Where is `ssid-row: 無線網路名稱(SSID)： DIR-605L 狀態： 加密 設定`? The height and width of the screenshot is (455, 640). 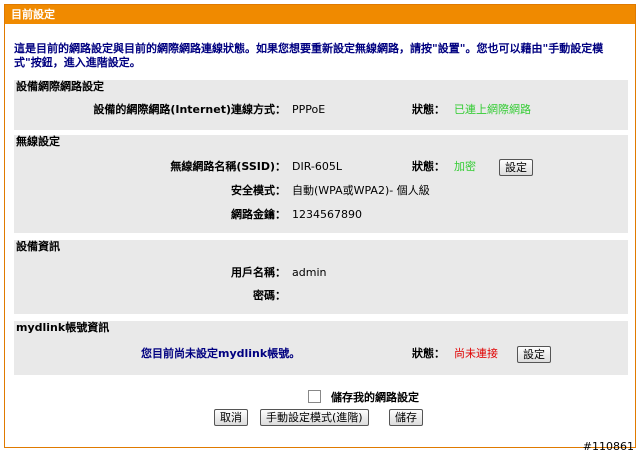
ssid-row: 無線網路名稱(SSID)： DIR-605L 狀態： 加密 設定 is located at coordinates (321, 167).